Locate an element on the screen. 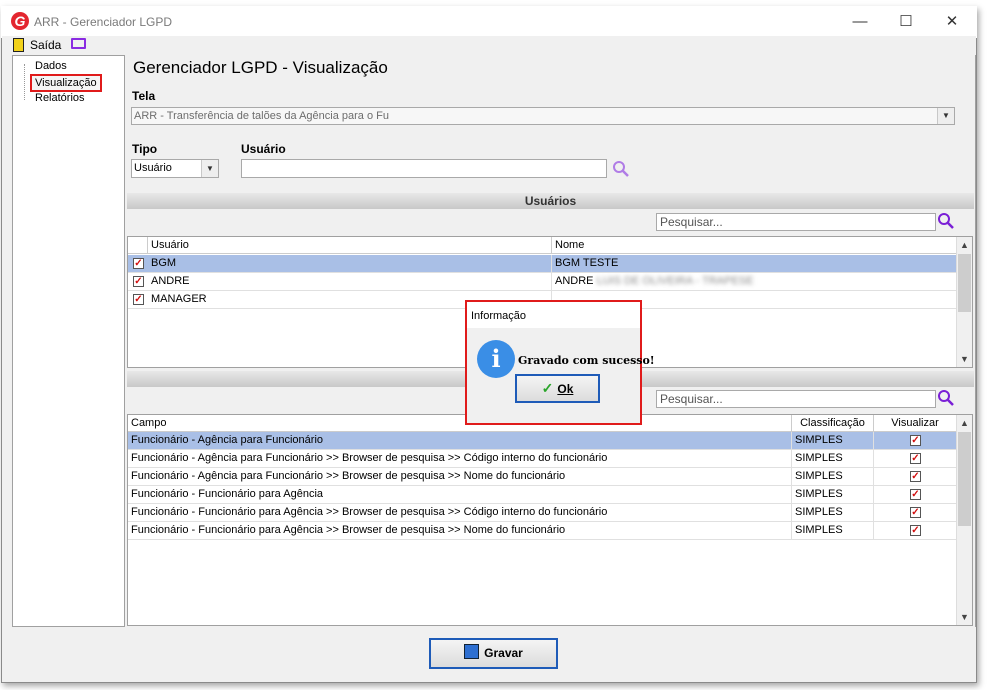  table-header-usuario: Usuário is located at coordinates (350, 245).